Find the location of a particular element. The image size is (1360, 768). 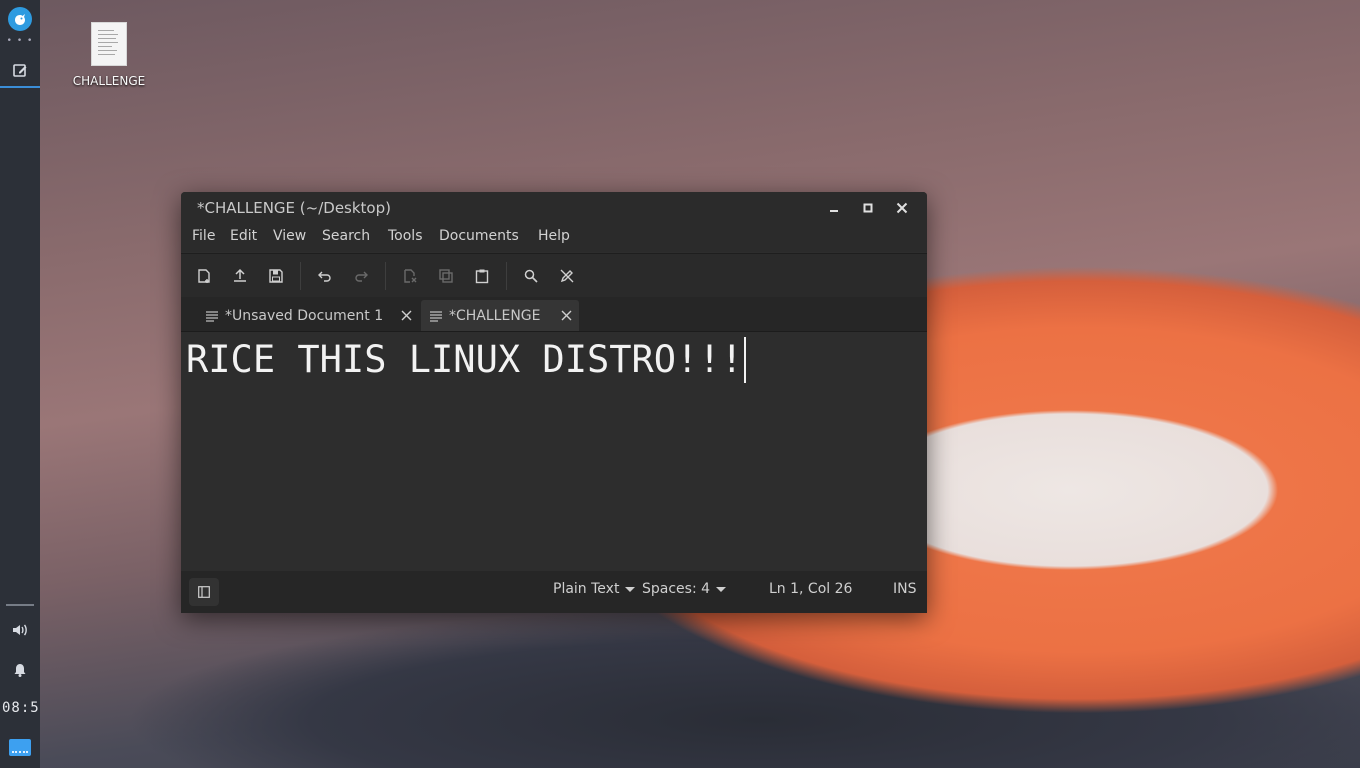

tab-unsaved-document-1: *Unsaved Document 1 is located at coordinates (308, 315).